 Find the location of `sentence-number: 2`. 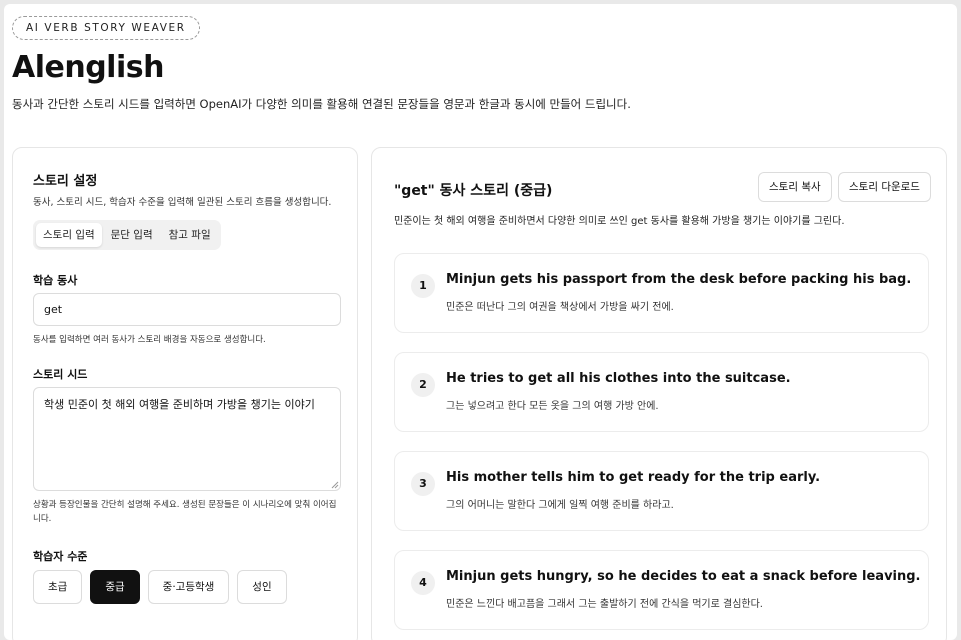

sentence-number: 2 is located at coordinates (423, 385).